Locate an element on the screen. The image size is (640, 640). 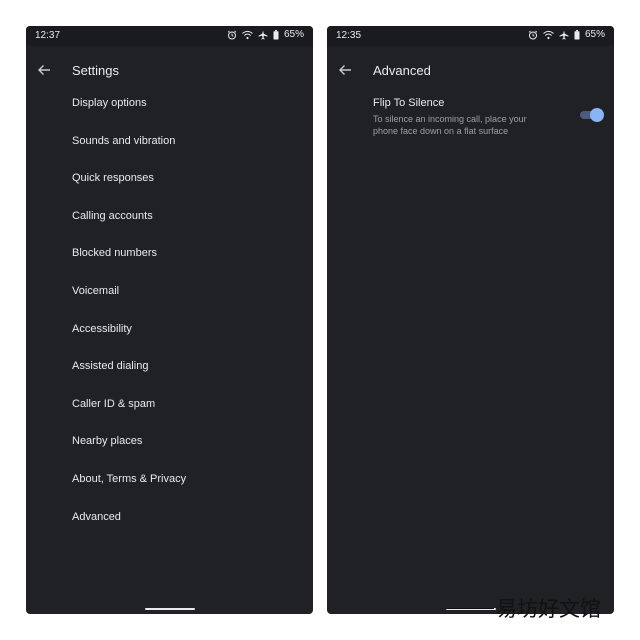
menu-item-nearby-places: Nearby places is located at coordinates (169, 442).